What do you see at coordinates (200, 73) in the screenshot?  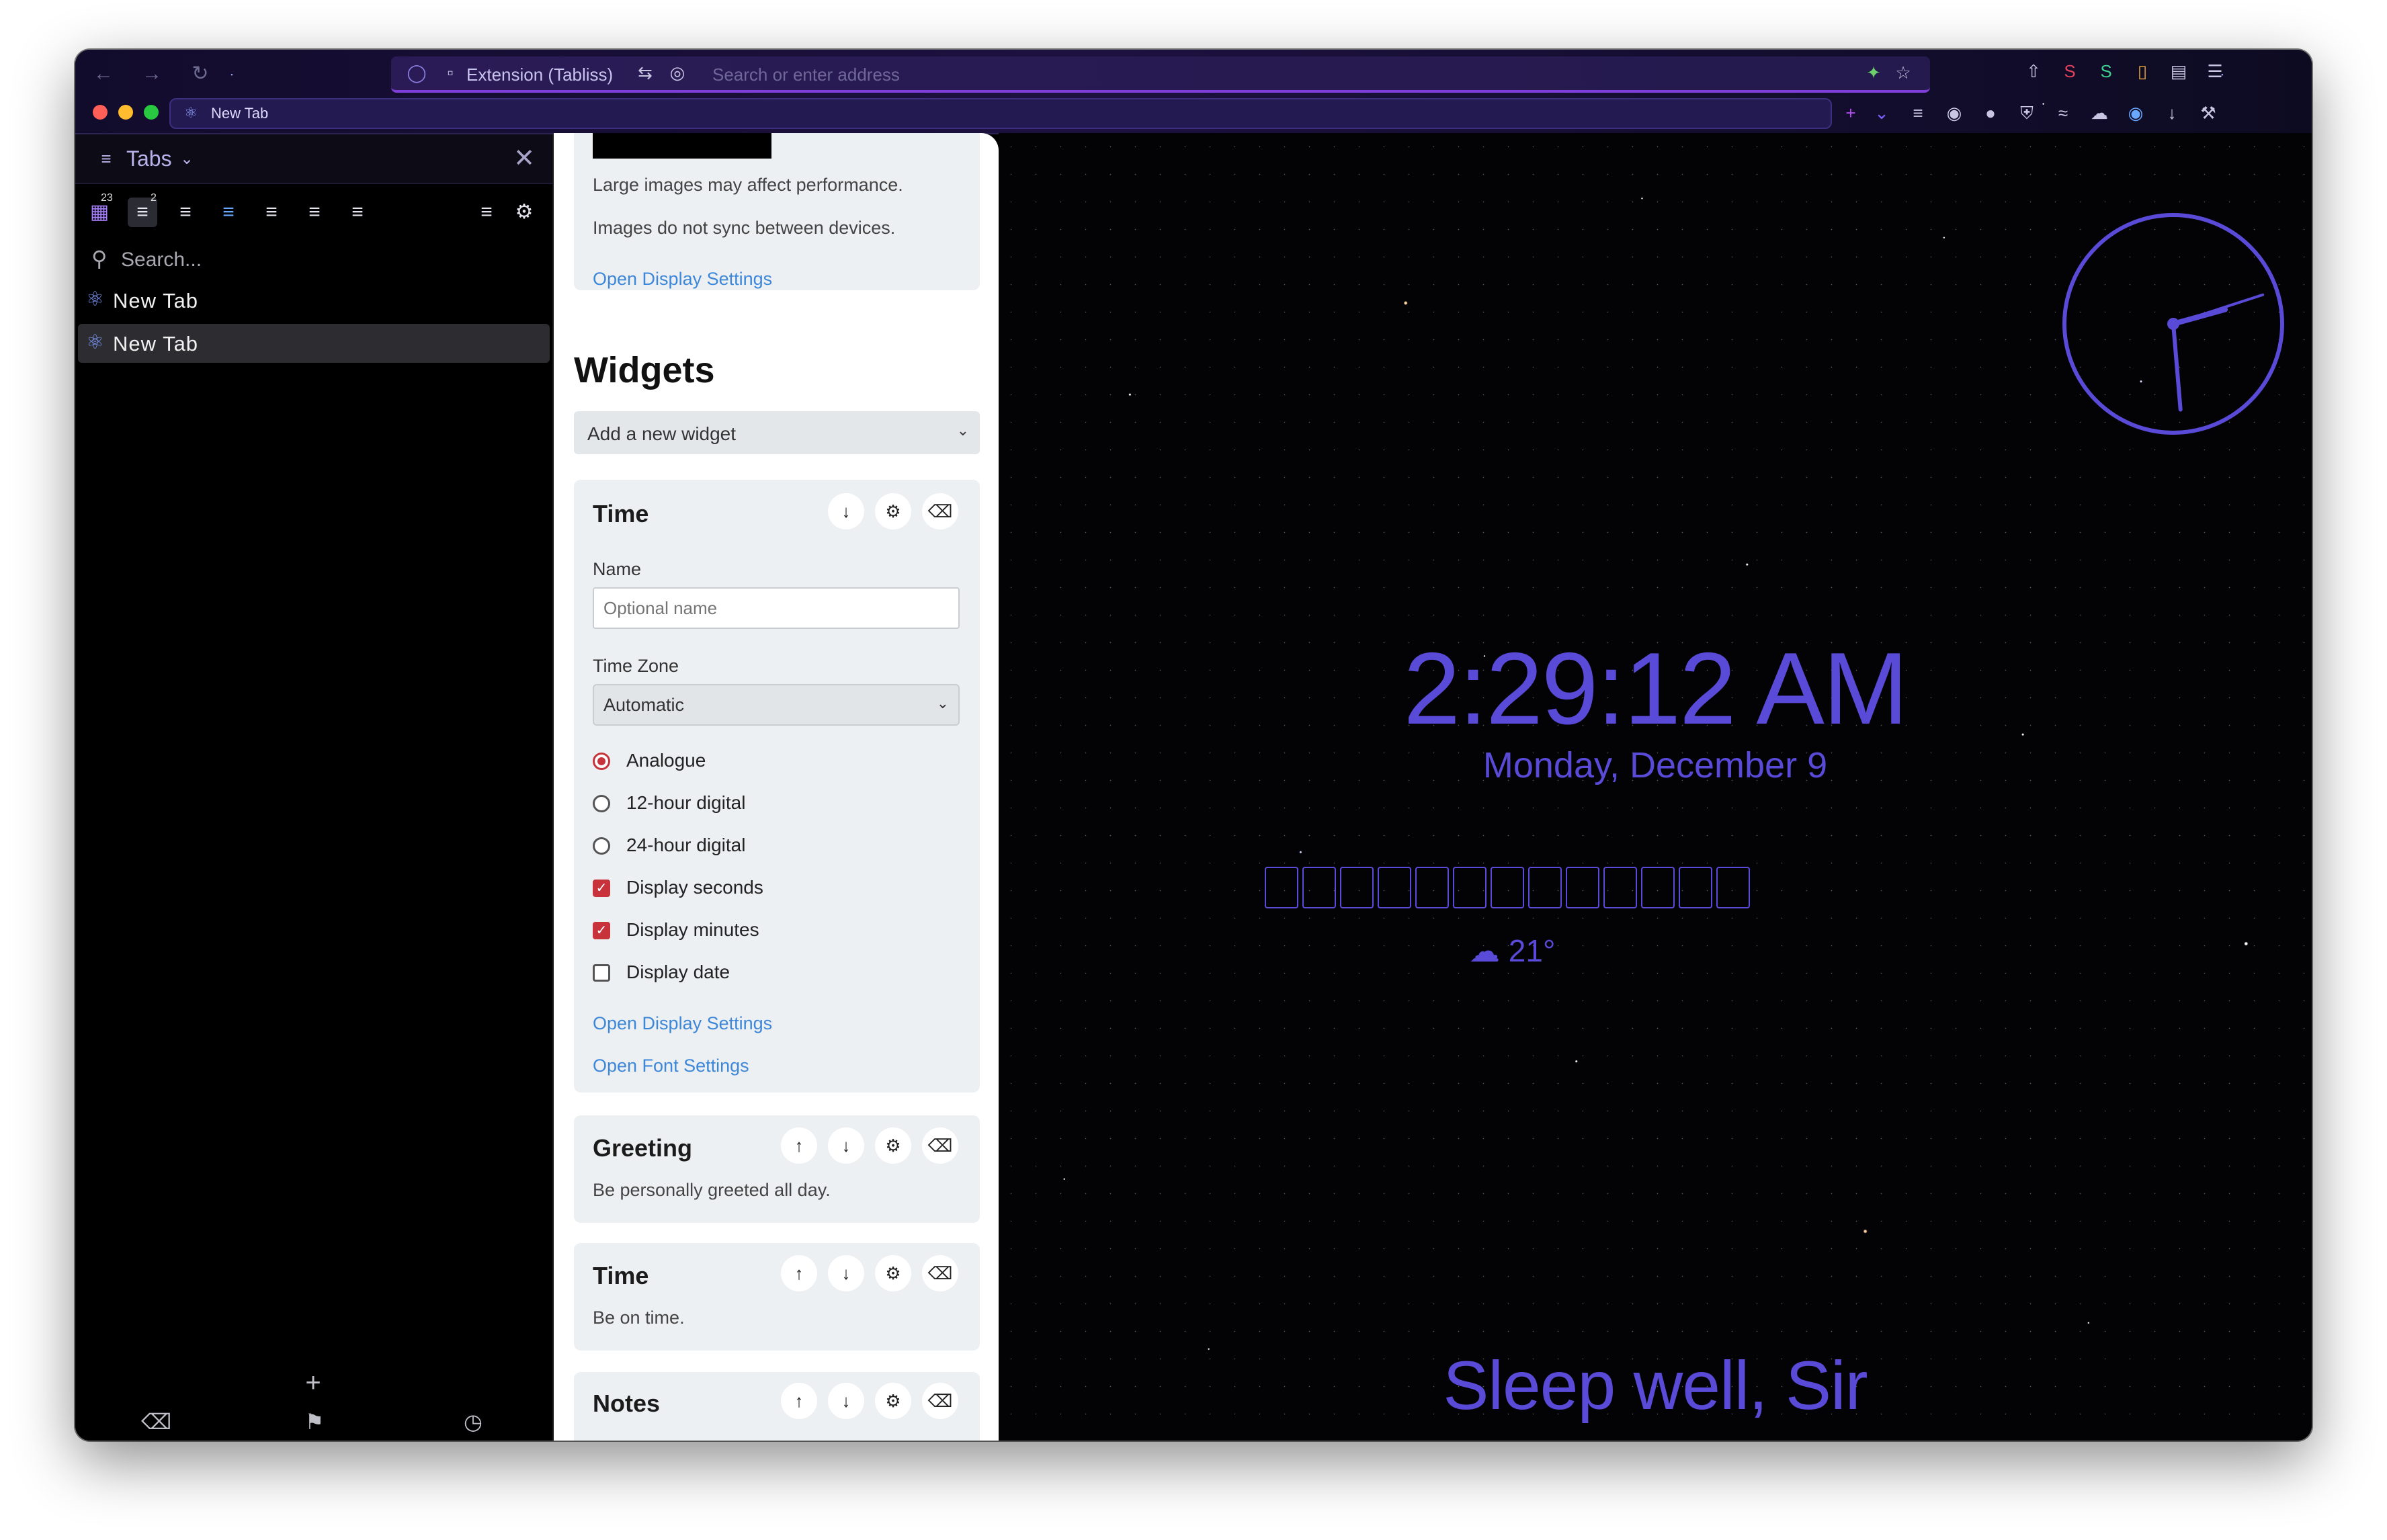 I see `reload-icon: ↻` at bounding box center [200, 73].